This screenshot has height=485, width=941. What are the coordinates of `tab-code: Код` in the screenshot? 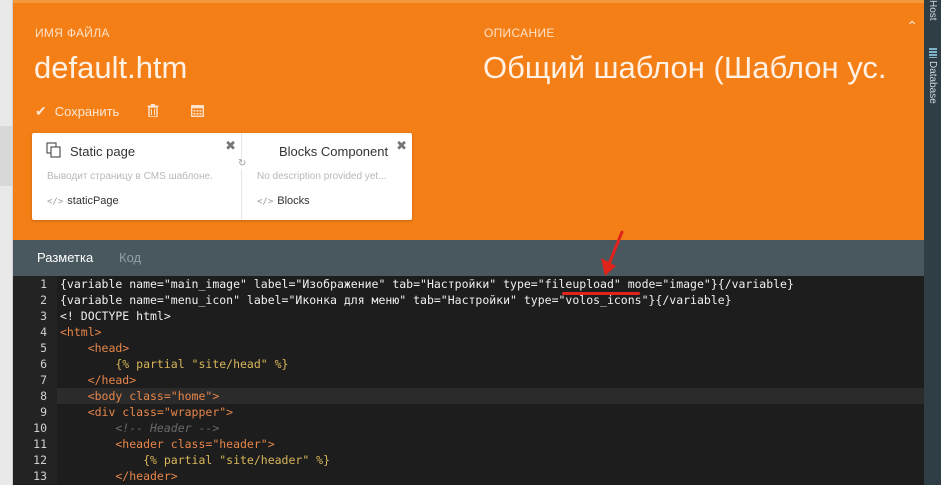 It's located at (130, 257).